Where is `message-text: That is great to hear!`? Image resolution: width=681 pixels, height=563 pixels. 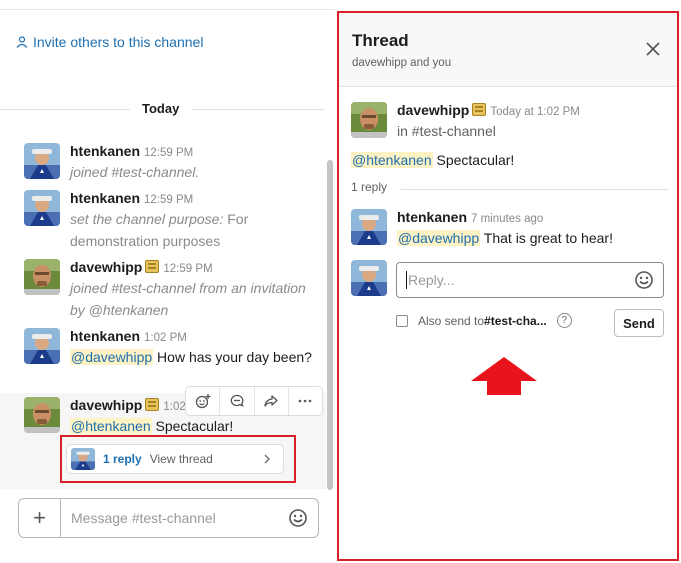 message-text: That is great to hear! is located at coordinates (546, 238).